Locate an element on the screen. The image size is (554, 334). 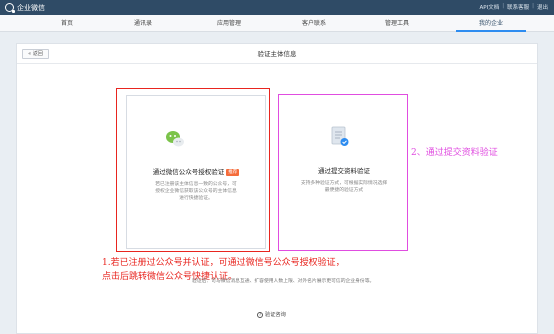
main-nav: 首页 通讯录 应用管理 客户联系 管理工具 我的企业 is located at coordinates (277, 23).